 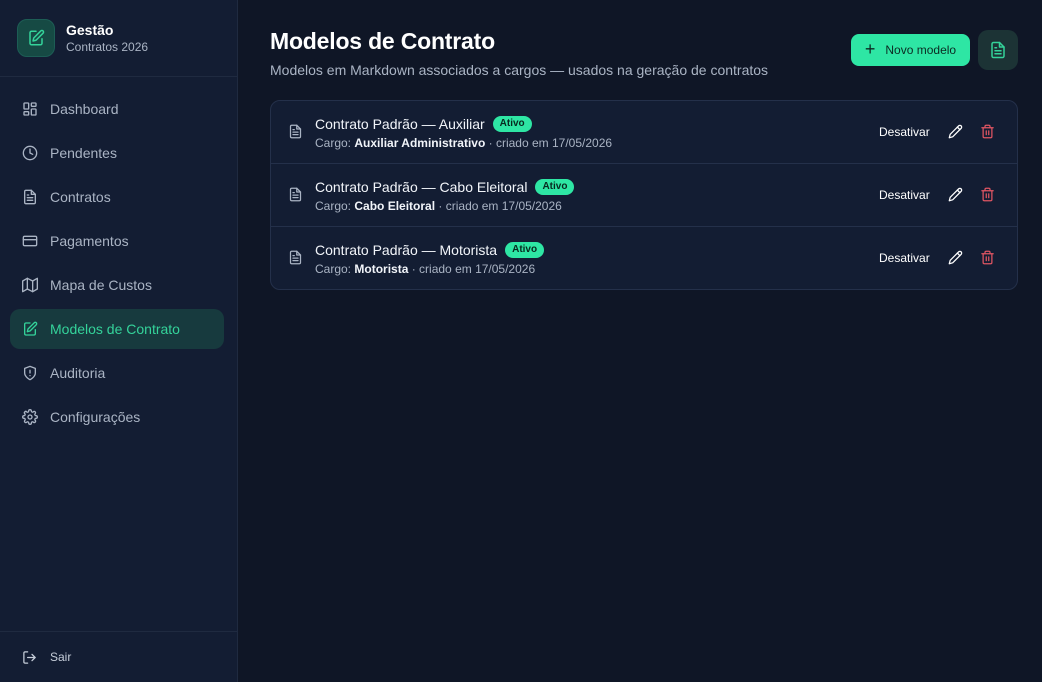 I want to click on sidebar-item-pendentes: Pendentes, so click(x=117, y=153).